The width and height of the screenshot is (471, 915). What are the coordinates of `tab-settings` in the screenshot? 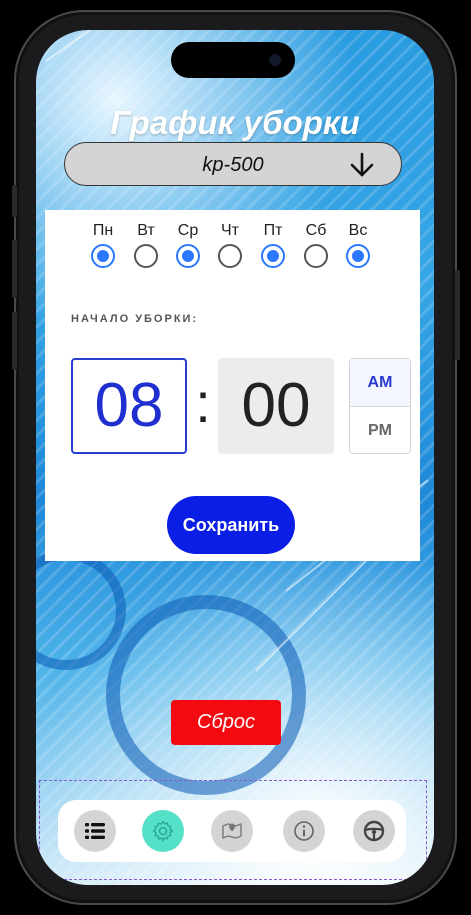 It's located at (163, 831).